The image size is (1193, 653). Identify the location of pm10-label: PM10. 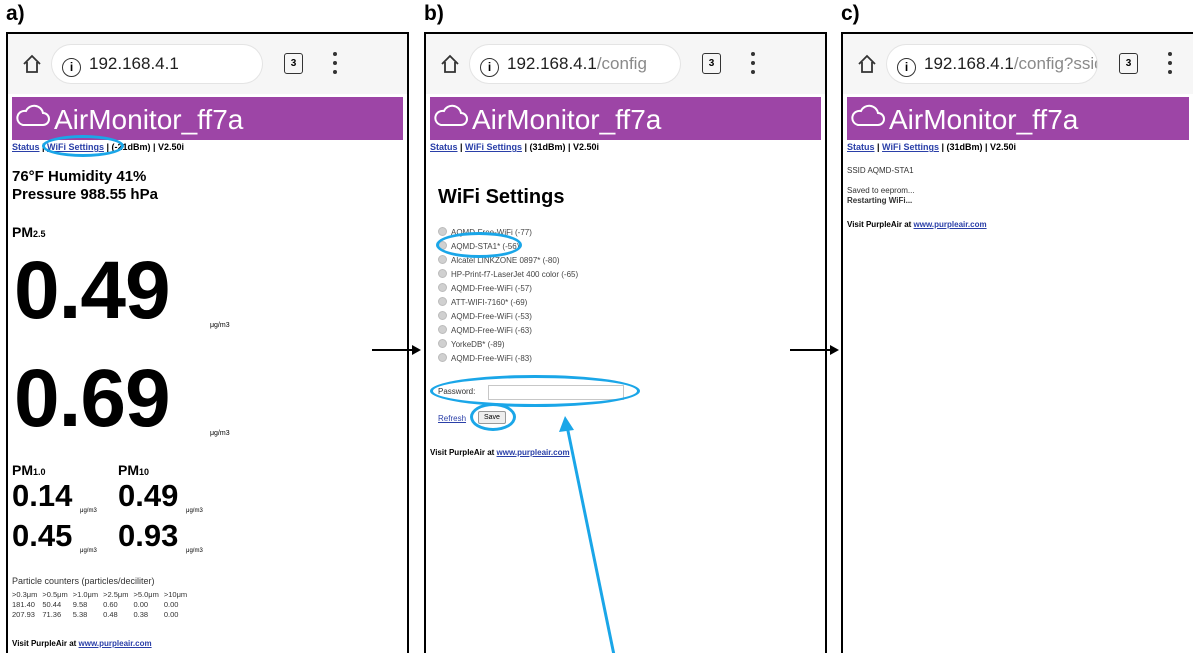
(134, 470).